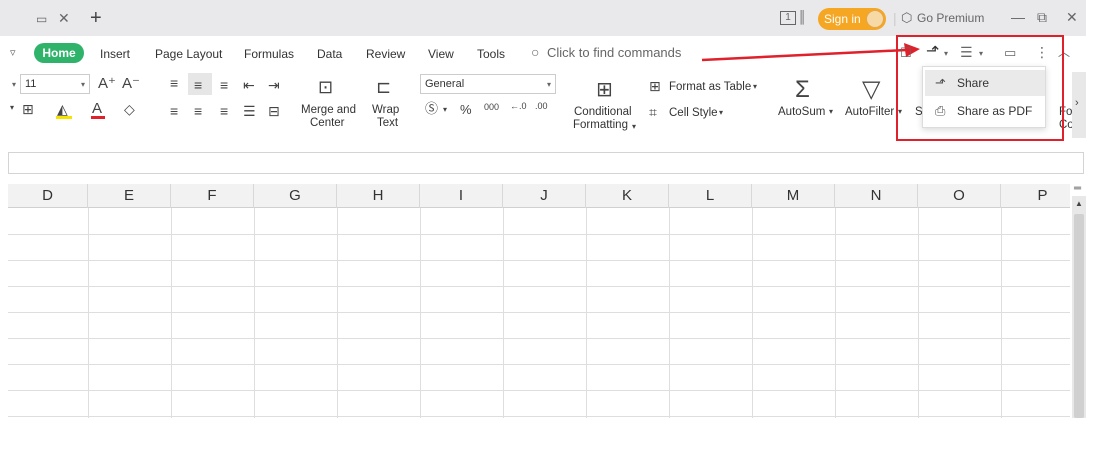 This screenshot has width=1114, height=451. What do you see at coordinates (950, 18) in the screenshot?
I see `go-premium-link: Go Premium` at bounding box center [950, 18].